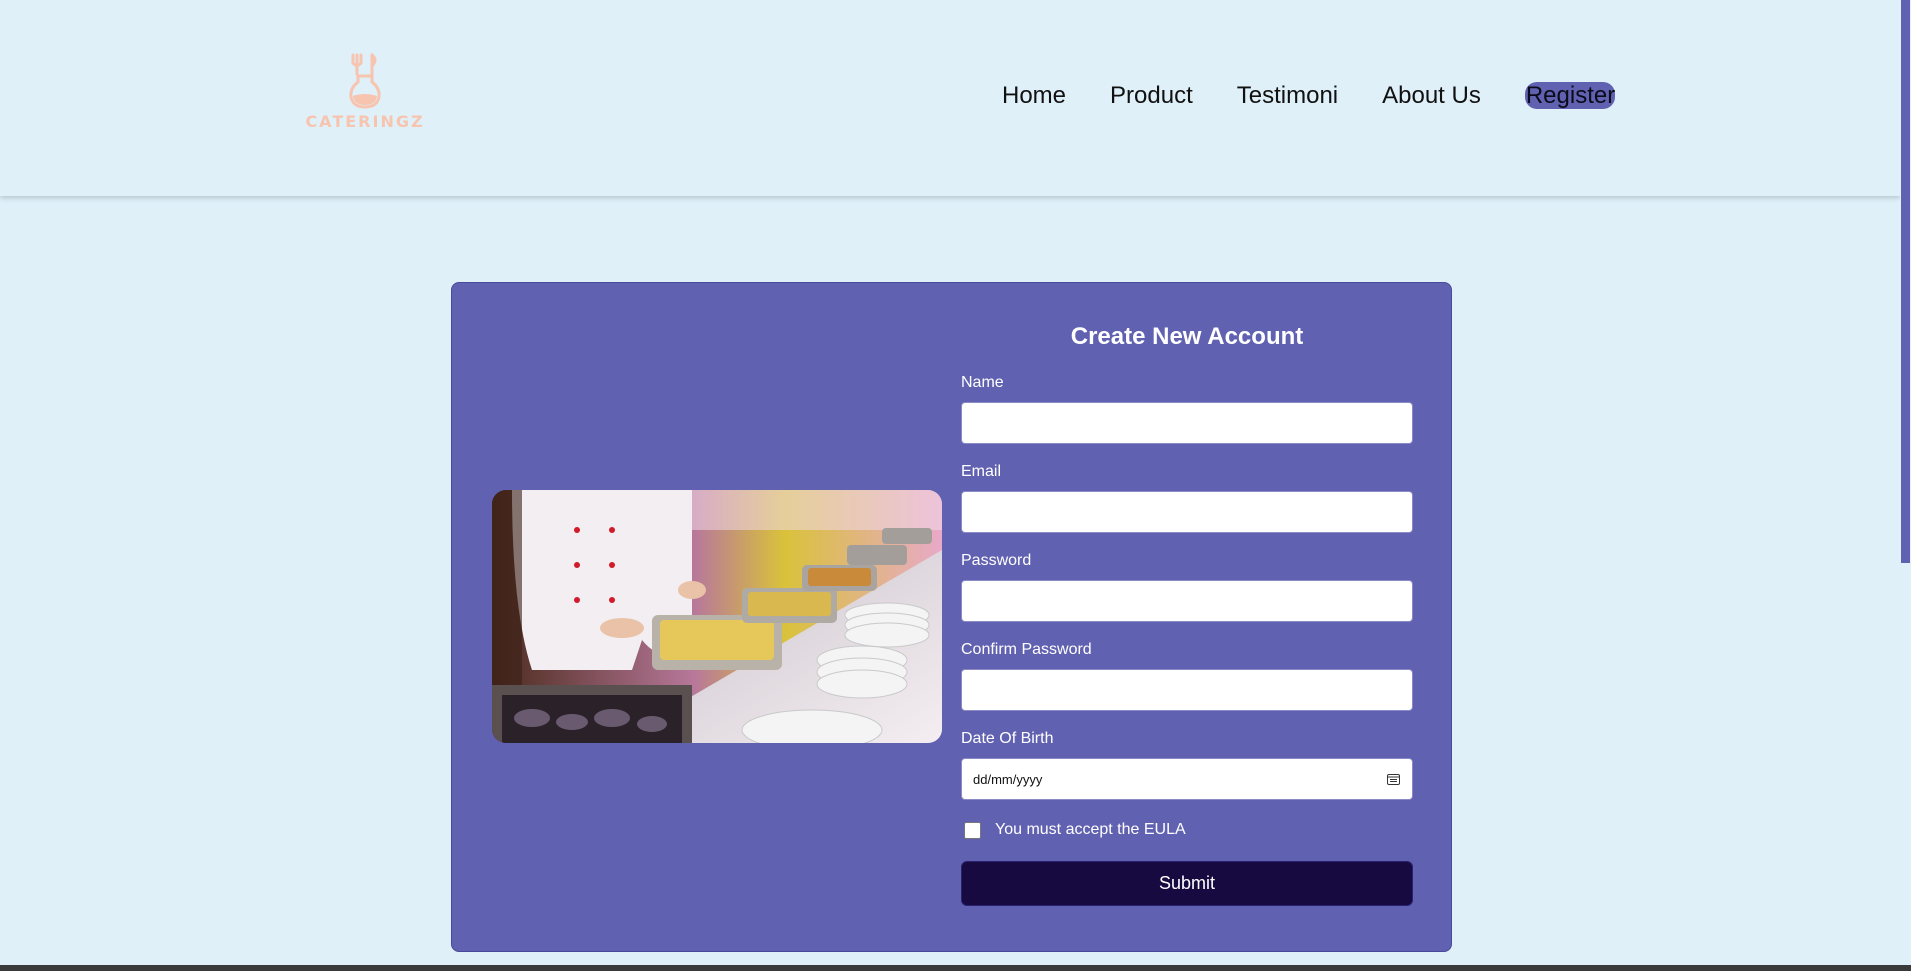  Describe the element at coordinates (1026, 649) in the screenshot. I see `confirm-password-label: Confirm Password` at that location.